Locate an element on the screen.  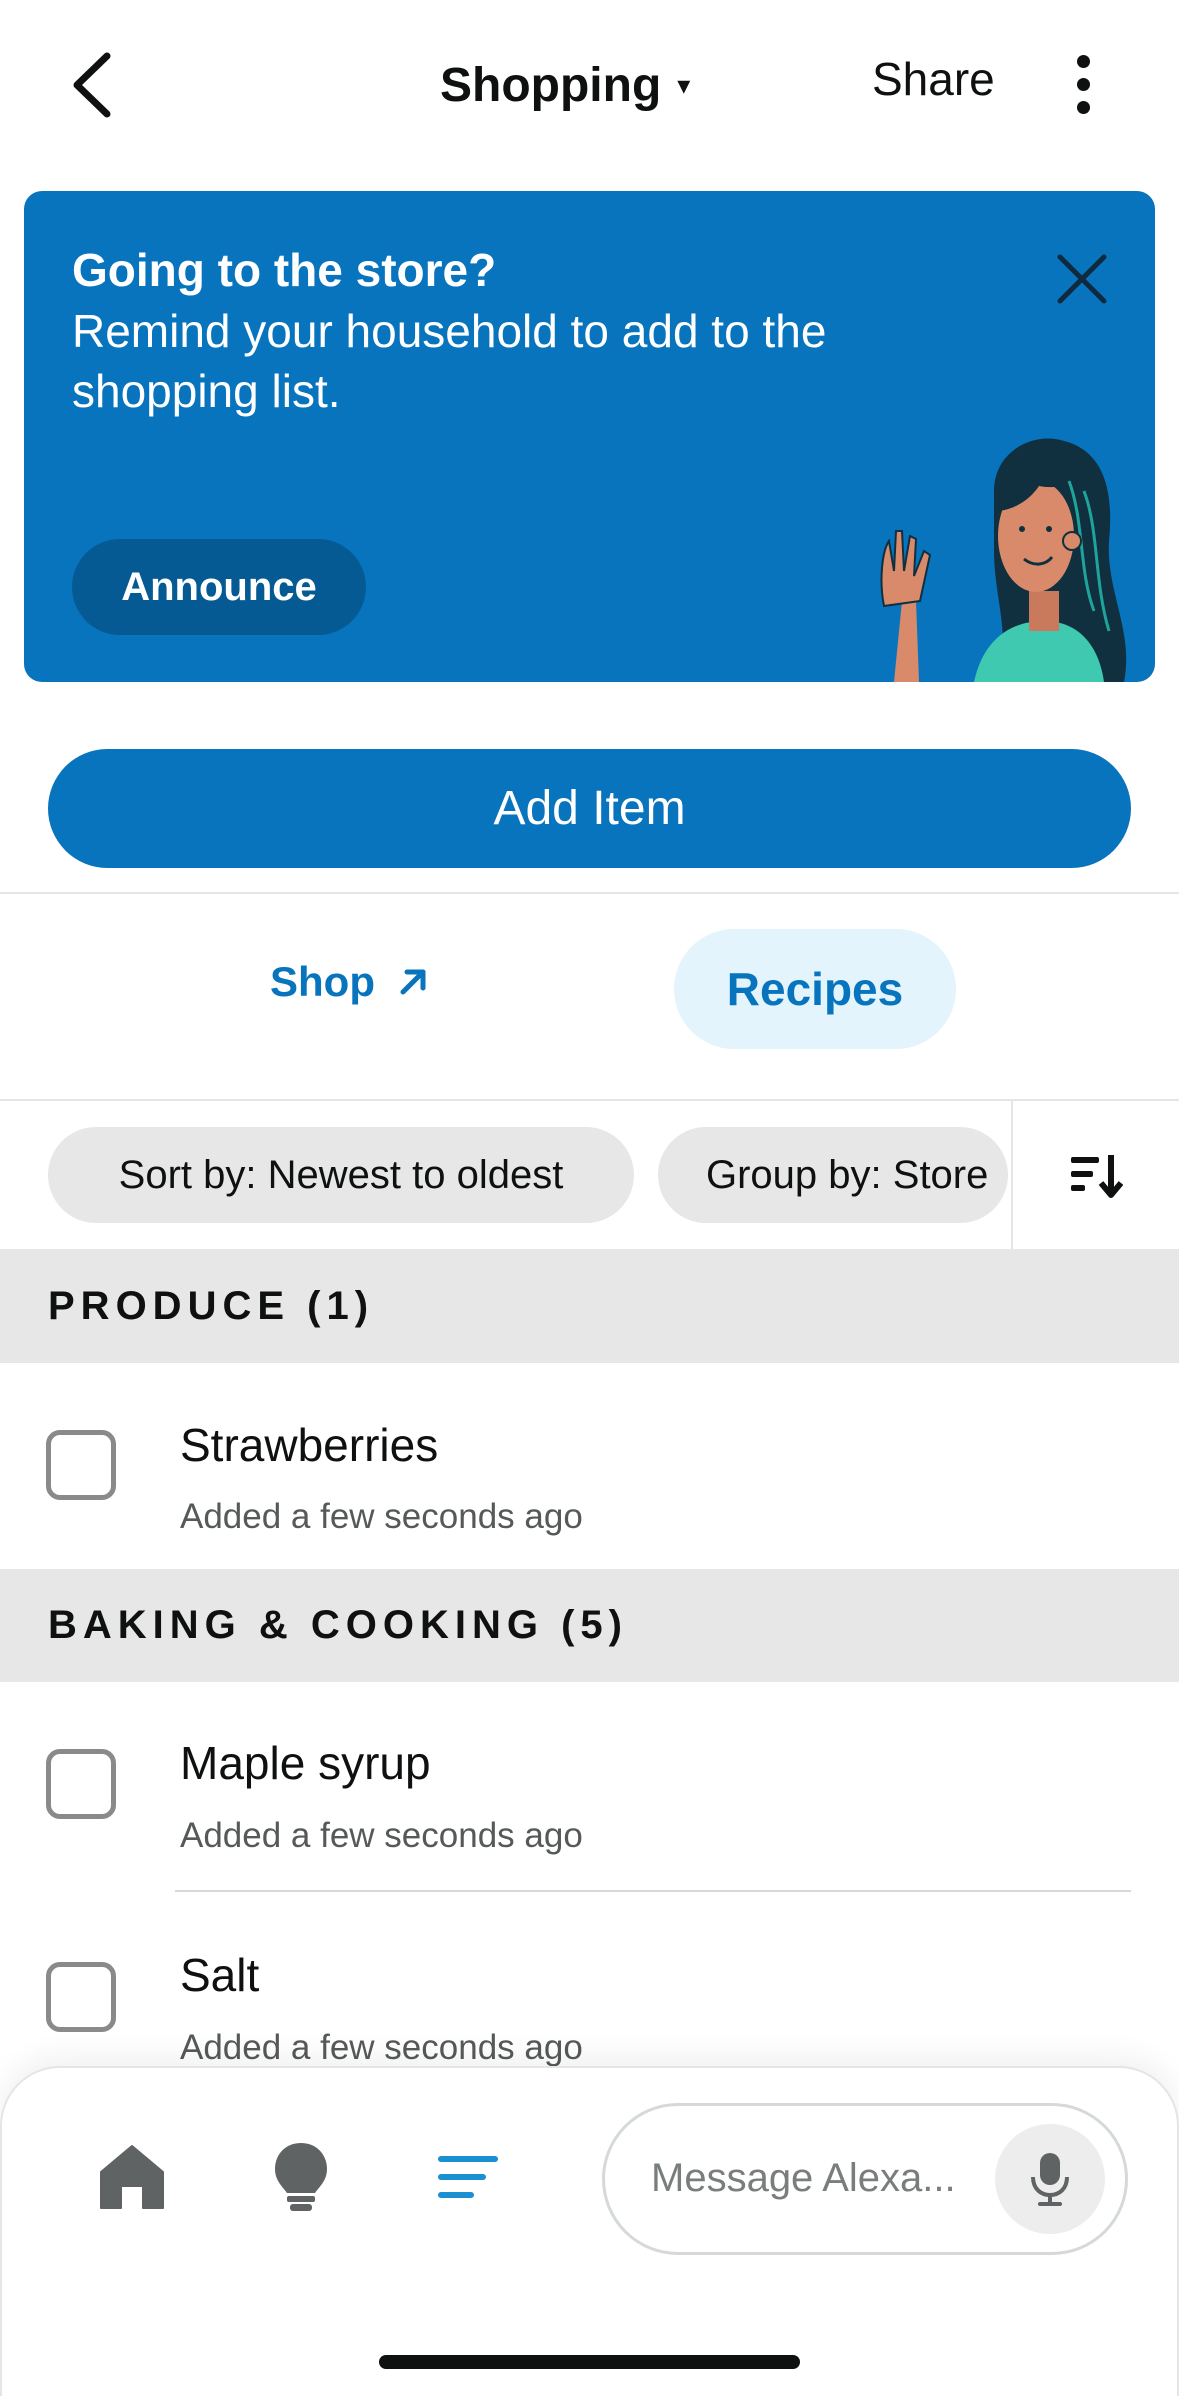
sort-chip: Sort by: Newest to oldest is located at coordinates (341, 1175).